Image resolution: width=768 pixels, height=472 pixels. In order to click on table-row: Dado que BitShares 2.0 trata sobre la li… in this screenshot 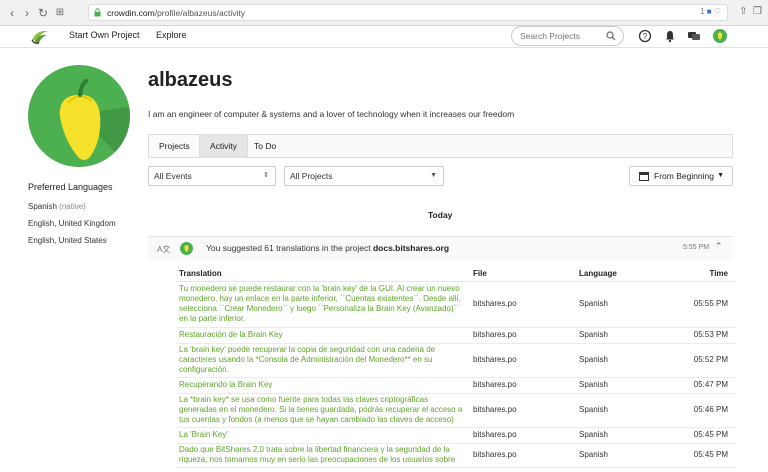, I will do `click(456, 455)`.